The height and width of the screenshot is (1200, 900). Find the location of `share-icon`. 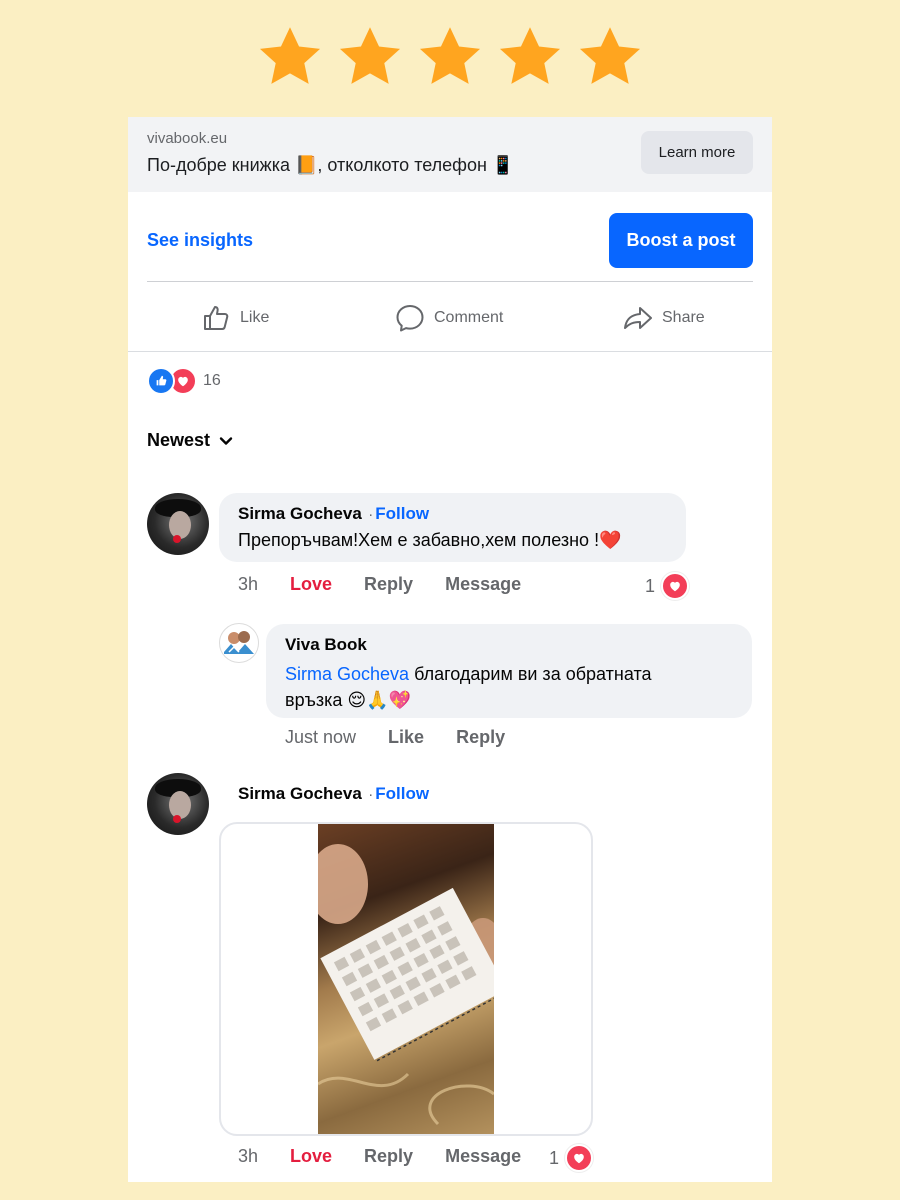

share-icon is located at coordinates (638, 318).